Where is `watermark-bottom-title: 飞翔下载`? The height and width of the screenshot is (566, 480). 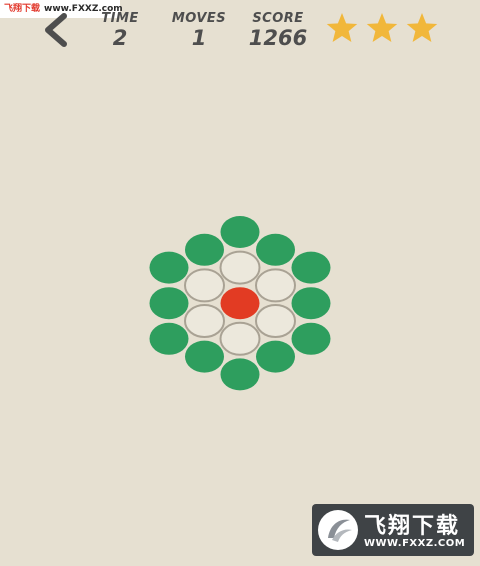 watermark-bottom-title: 飞翔下载 is located at coordinates (412, 526).